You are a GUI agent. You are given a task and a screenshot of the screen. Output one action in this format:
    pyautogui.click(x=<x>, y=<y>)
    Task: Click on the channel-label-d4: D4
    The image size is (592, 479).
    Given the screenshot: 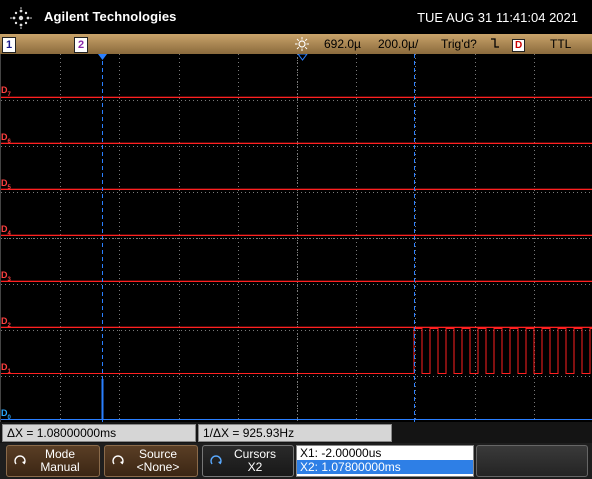 What is the action you would take?
    pyautogui.click(x=6, y=230)
    